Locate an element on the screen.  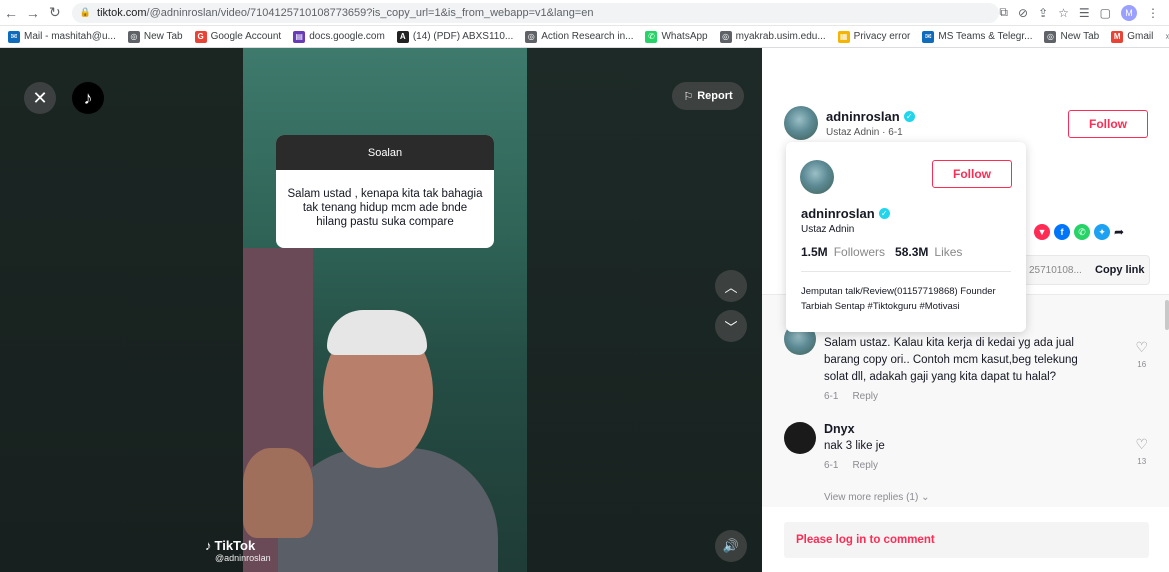
popover-avatar is located at coordinates (817, 177).